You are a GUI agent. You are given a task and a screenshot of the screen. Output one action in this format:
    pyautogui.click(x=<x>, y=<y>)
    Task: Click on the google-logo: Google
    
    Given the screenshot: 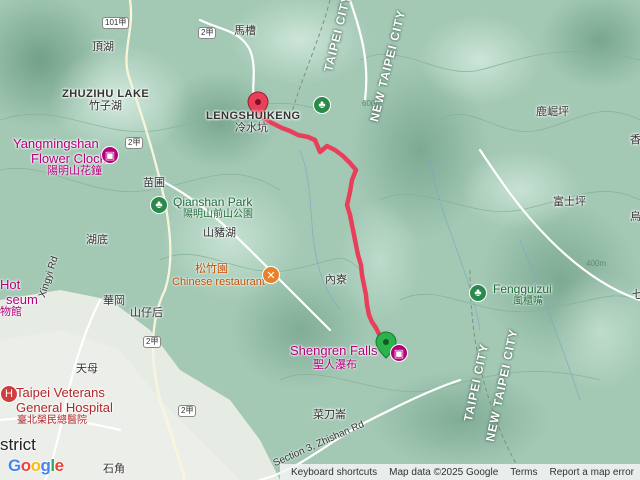 What is the action you would take?
    pyautogui.click(x=36, y=466)
    